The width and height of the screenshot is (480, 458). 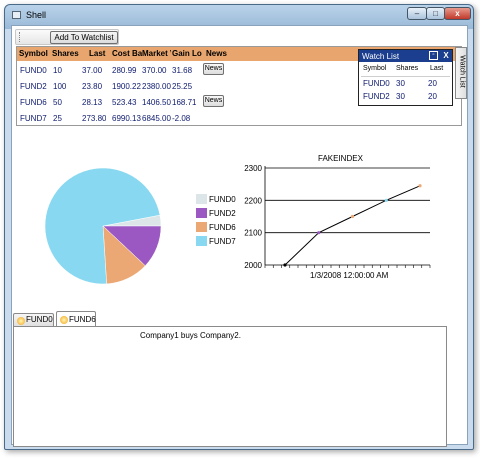 What do you see at coordinates (94, 118) in the screenshot?
I see `cell-last: 273.80` at bounding box center [94, 118].